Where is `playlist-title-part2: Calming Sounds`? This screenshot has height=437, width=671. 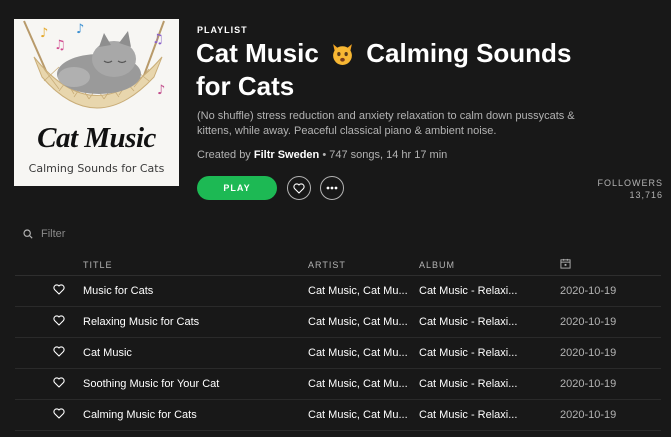
playlist-title-part2: Calming Sounds is located at coordinates (469, 53).